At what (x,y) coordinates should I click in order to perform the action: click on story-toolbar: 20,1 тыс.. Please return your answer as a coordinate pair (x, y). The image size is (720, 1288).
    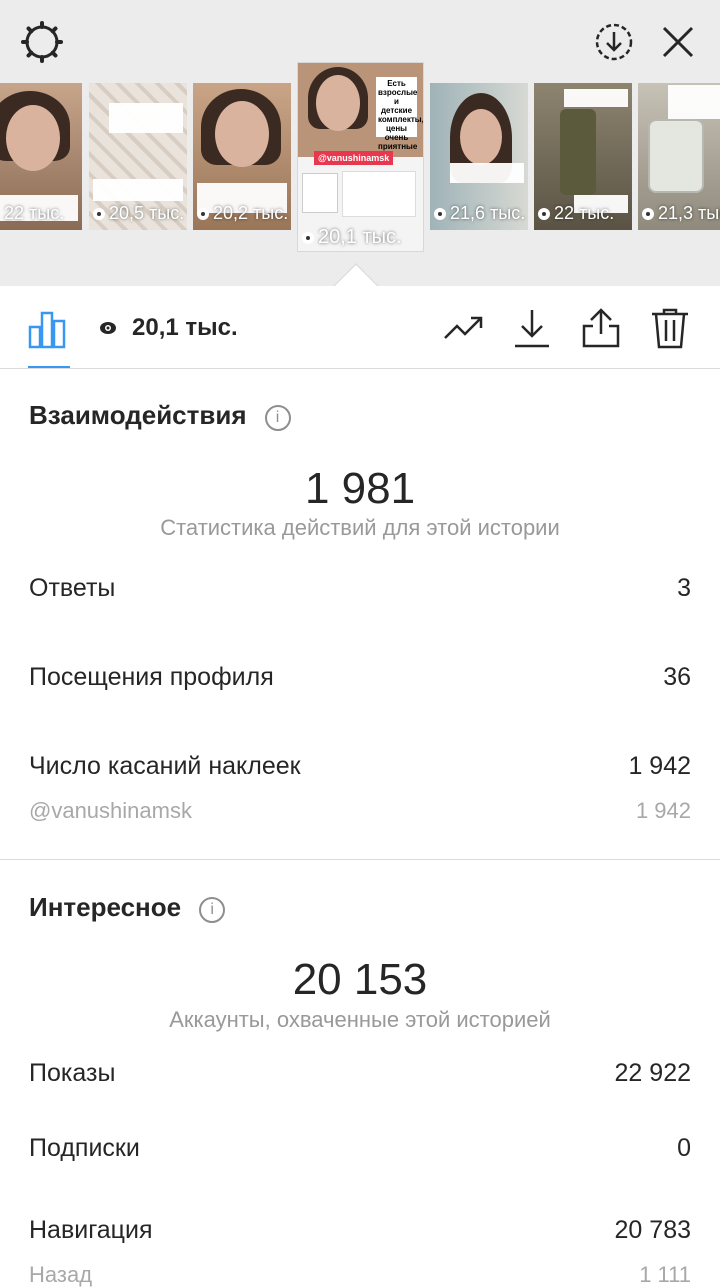
    Looking at the image, I should click on (360, 327).